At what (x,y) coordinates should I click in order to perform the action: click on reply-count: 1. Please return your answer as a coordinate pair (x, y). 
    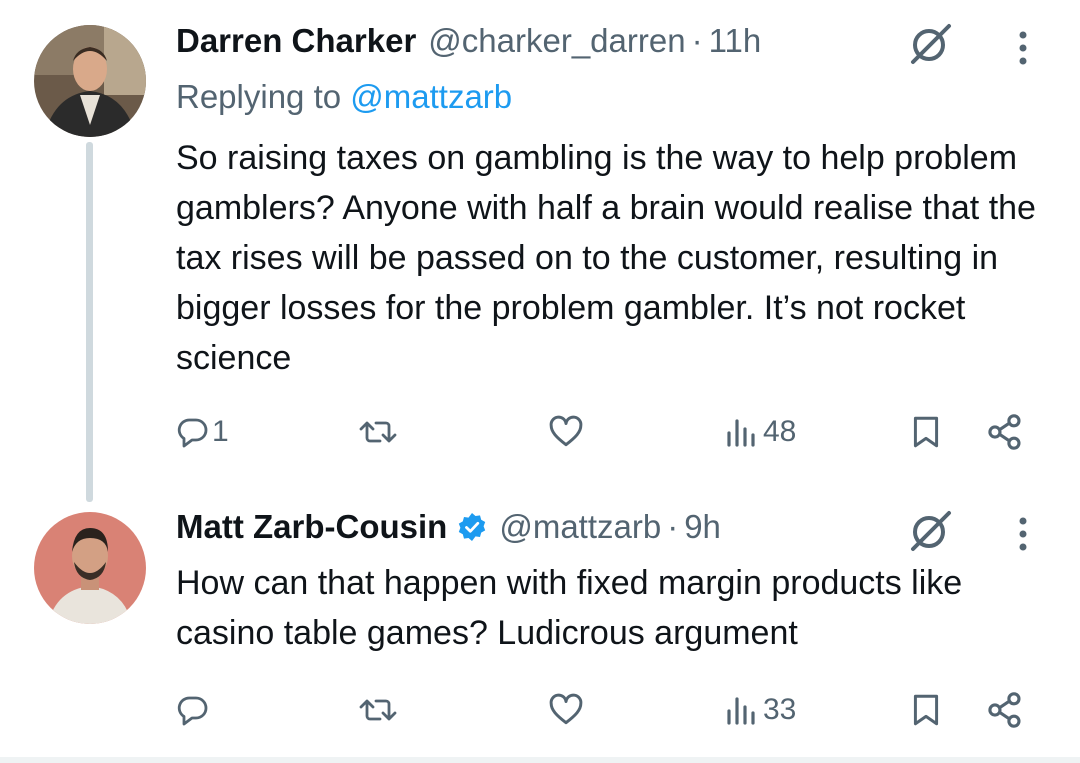
    Looking at the image, I should click on (220, 431).